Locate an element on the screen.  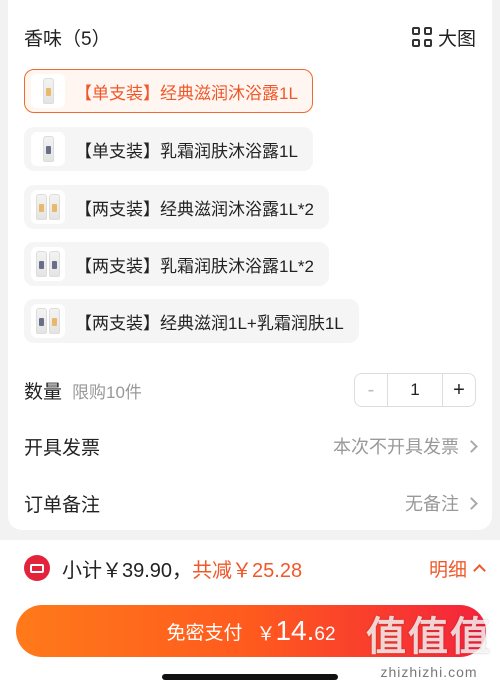
big-view-toggle: 大图 is located at coordinates (443, 37).